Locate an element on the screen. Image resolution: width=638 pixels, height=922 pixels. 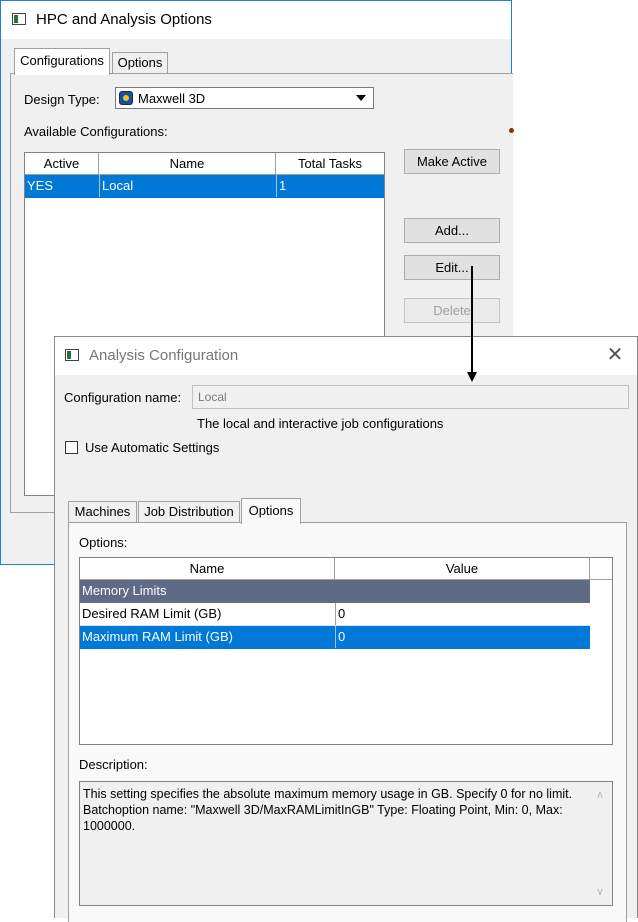
tab-configurations-label: Configurations is located at coordinates (62, 60).